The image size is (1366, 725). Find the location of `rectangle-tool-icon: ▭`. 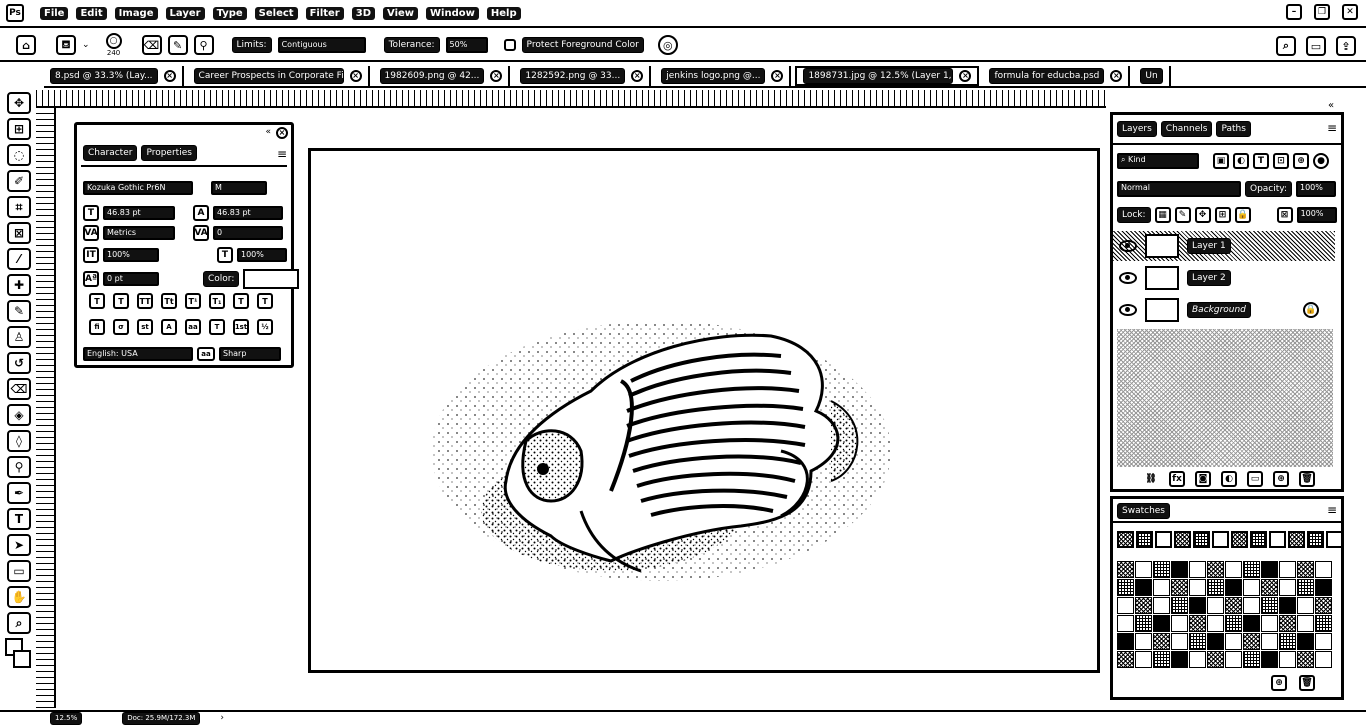

rectangle-tool-icon: ▭ is located at coordinates (19, 571).